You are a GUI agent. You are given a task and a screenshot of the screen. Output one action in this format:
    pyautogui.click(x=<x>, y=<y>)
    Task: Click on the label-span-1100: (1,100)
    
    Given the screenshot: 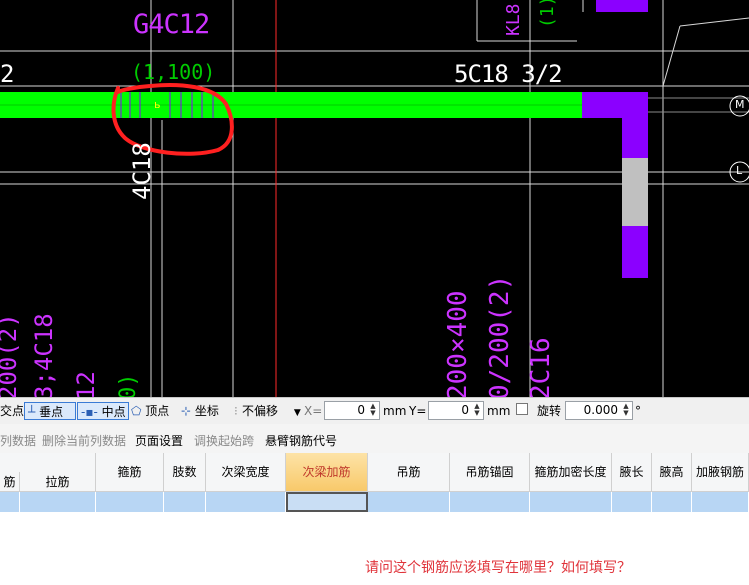 What is the action you would take?
    pyautogui.click(x=173, y=72)
    